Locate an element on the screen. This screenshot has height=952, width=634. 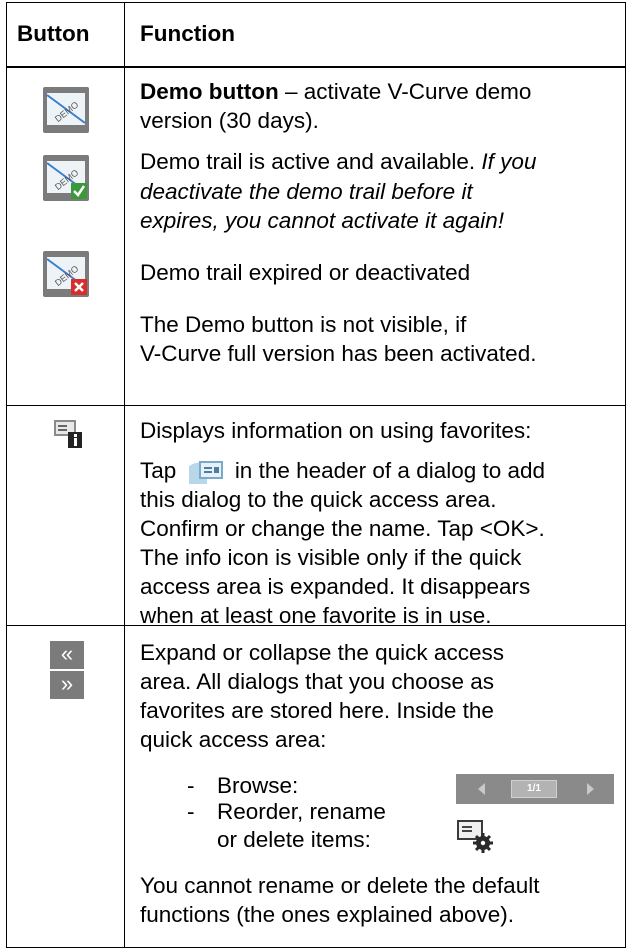
favorites-info-icon is located at coordinates (68, 434).